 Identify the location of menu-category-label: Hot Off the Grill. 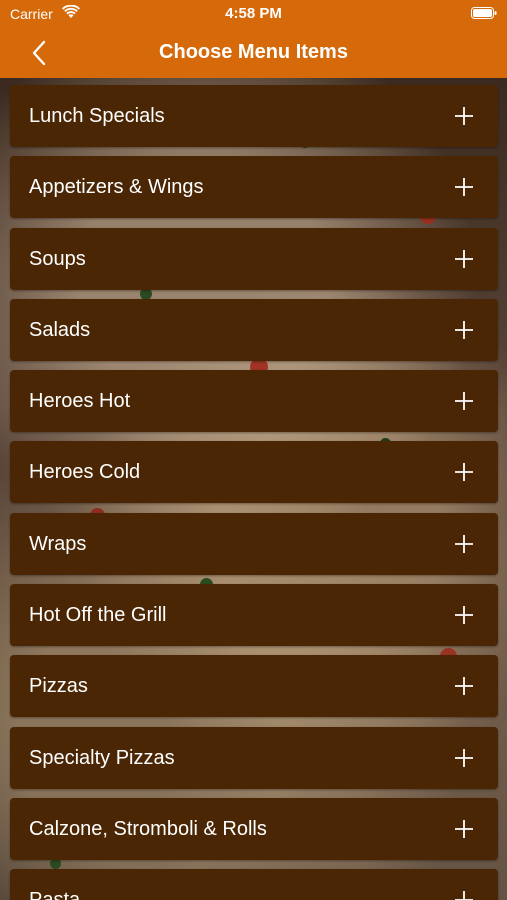
(98, 615).